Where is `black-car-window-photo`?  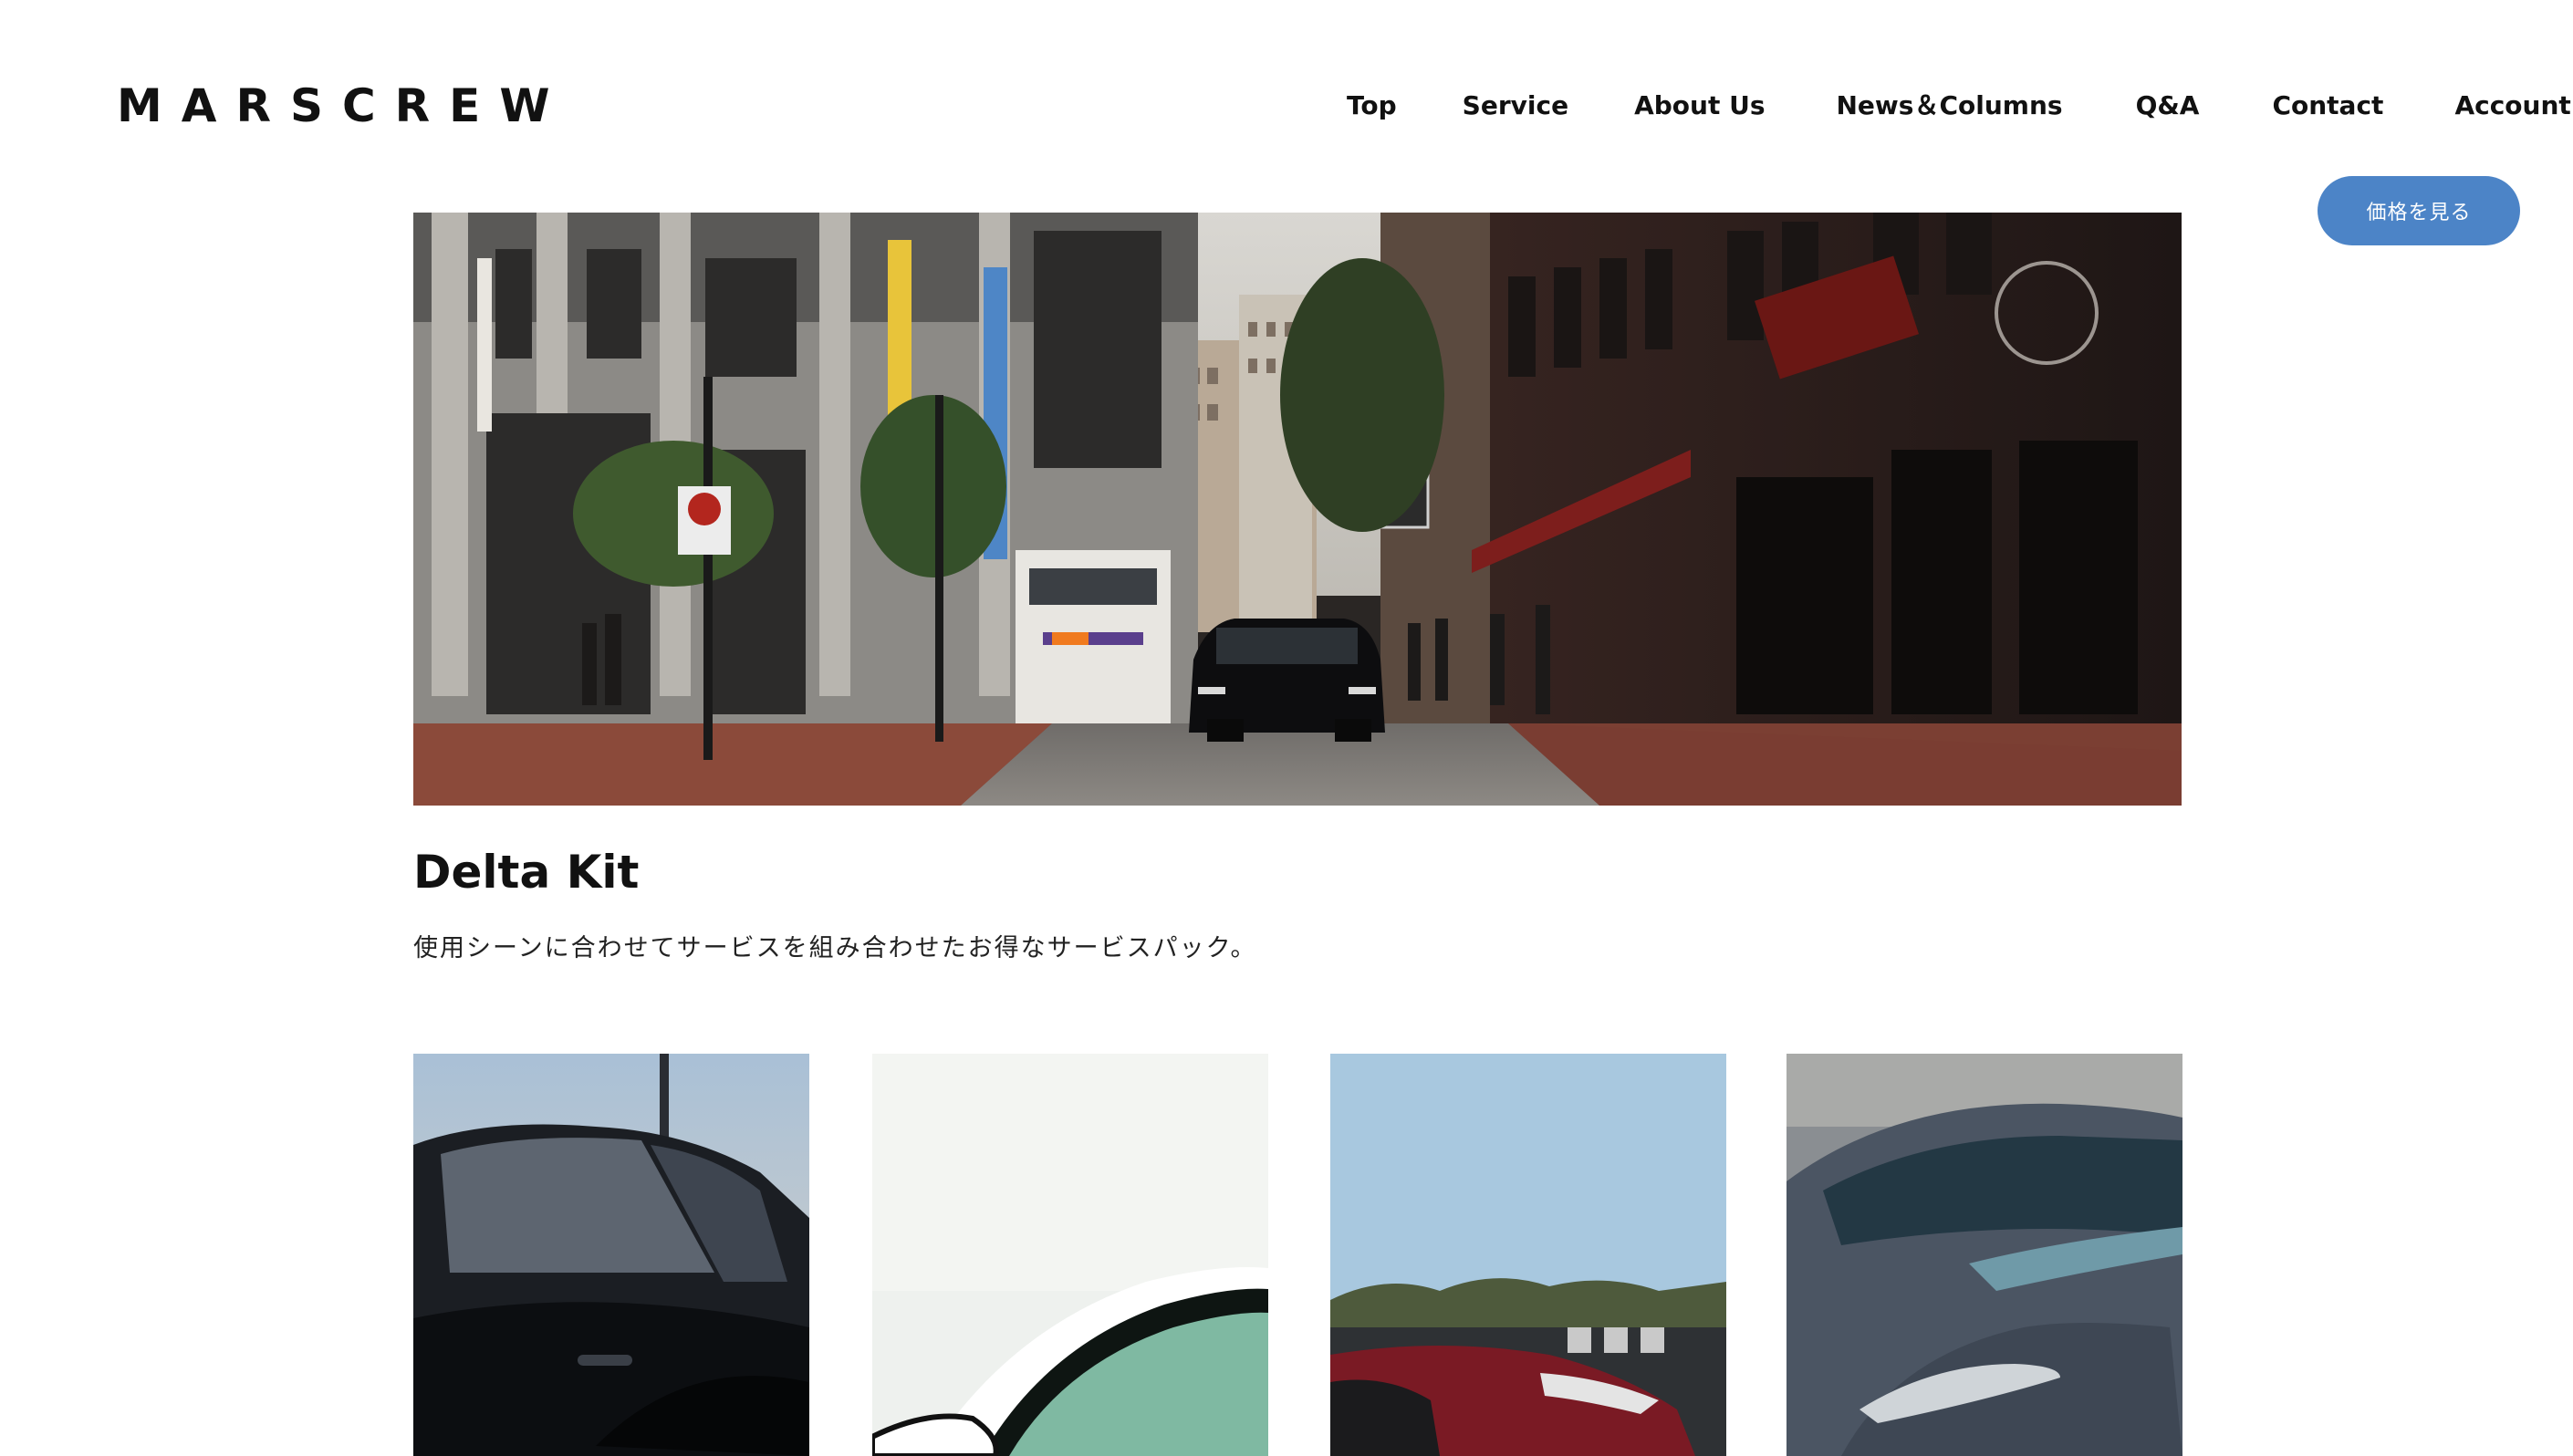
black-car-window-photo is located at coordinates (611, 1255).